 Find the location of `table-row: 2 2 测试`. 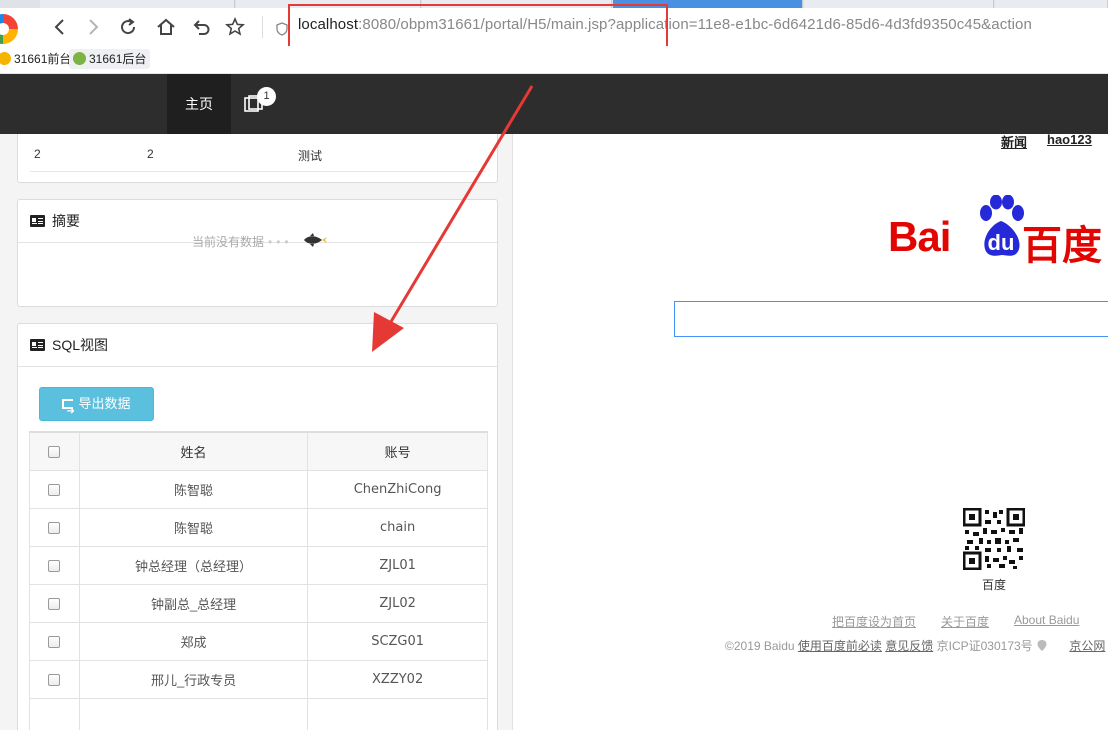

table-row: 2 2 测试 is located at coordinates (258, 153).